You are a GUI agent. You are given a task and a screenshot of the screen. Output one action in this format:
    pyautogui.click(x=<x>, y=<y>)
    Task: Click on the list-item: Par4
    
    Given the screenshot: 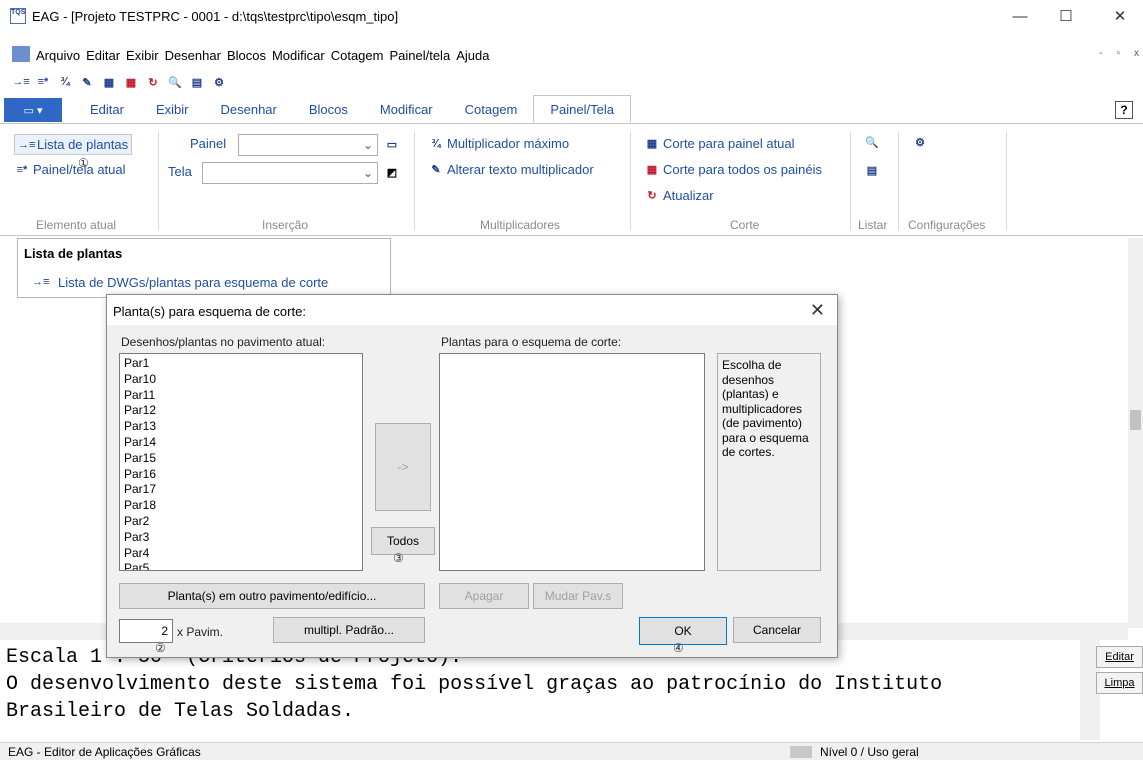 What is the action you would take?
    pyautogui.click(x=243, y=554)
    